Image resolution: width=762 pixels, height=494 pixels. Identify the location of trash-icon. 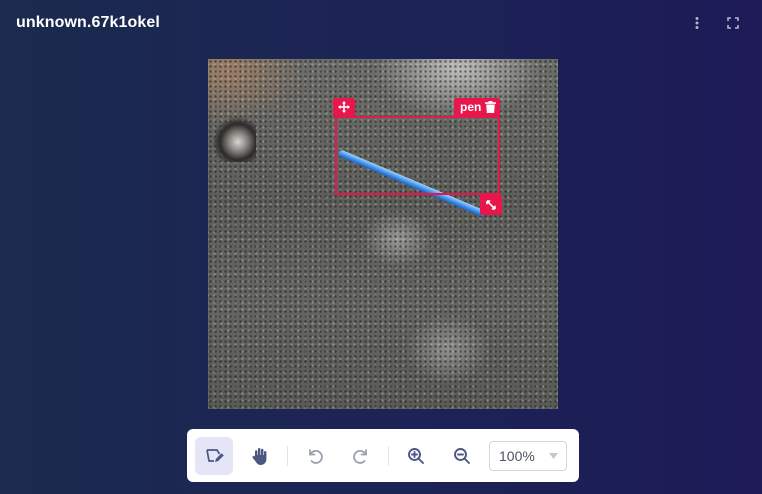
(491, 107).